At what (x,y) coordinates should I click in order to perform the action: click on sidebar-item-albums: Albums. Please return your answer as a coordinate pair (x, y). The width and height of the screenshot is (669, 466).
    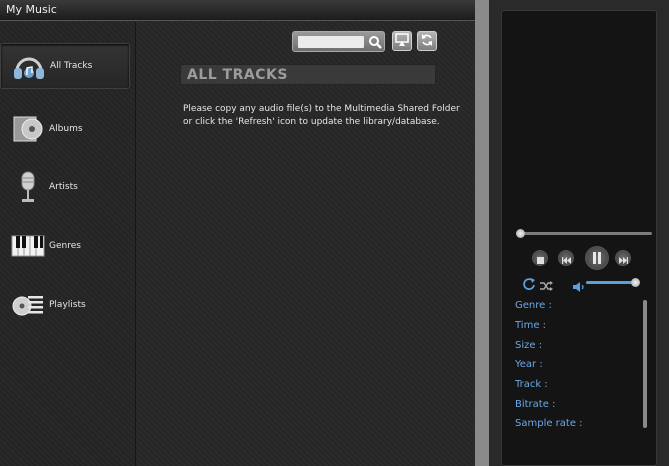
    Looking at the image, I should click on (65, 129).